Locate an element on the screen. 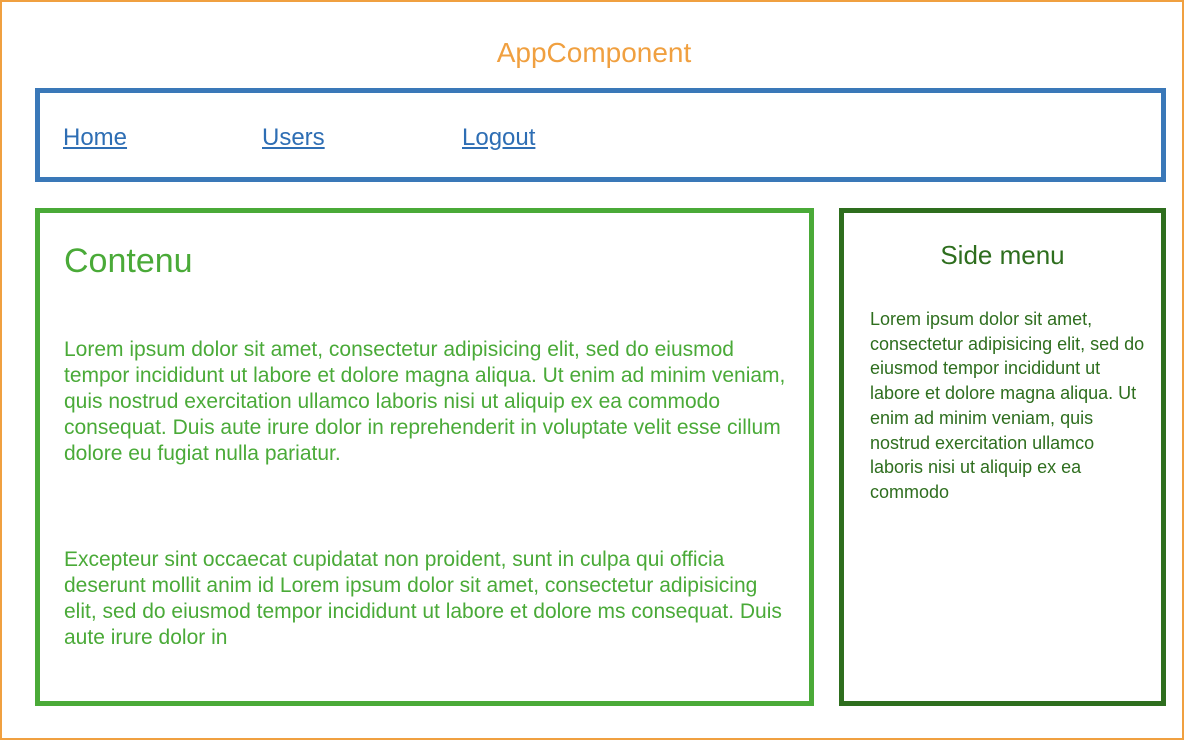  nav-link-users: Users is located at coordinates (293, 138).